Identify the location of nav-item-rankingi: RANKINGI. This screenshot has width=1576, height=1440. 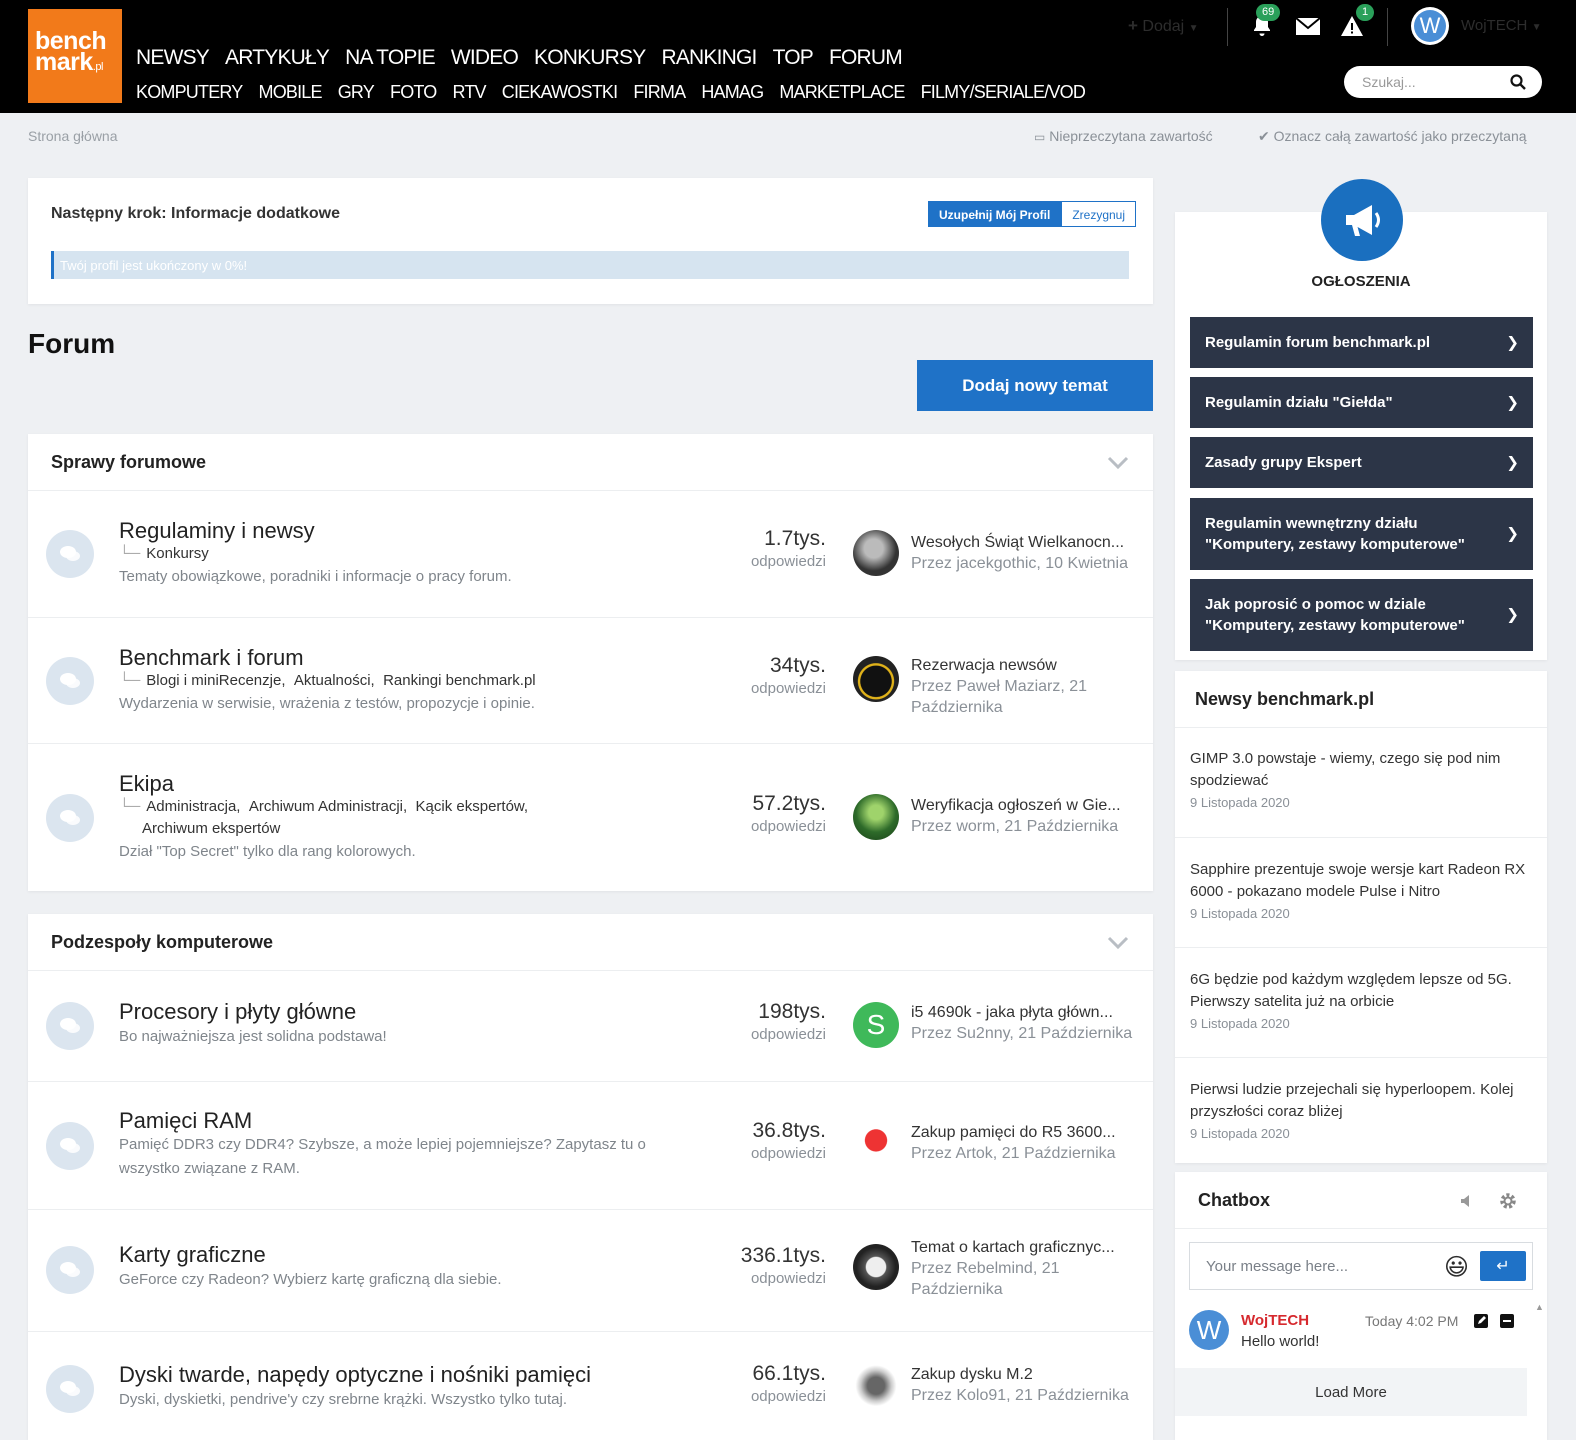
(709, 58).